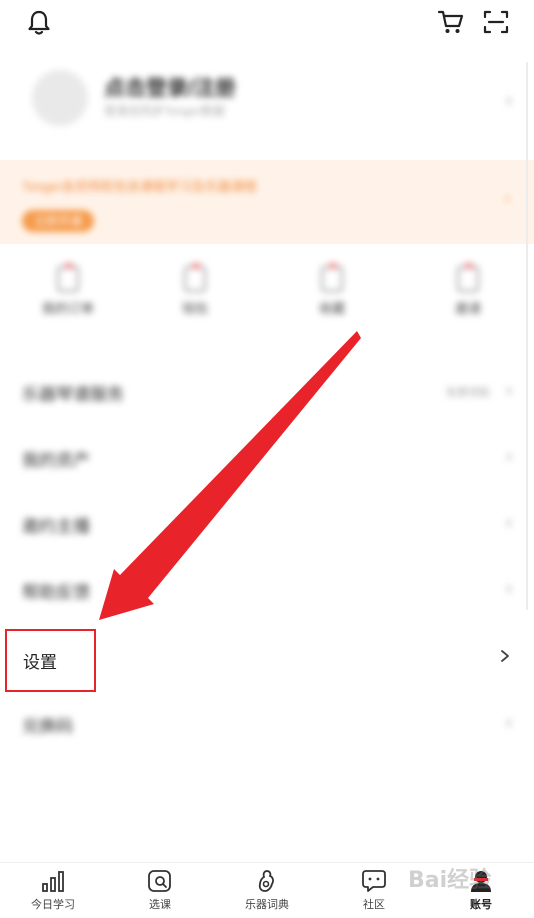 The height and width of the screenshot is (918, 534). What do you see at coordinates (56, 526) in the screenshot?
I see `menu-item-label: 邀约主播` at bounding box center [56, 526].